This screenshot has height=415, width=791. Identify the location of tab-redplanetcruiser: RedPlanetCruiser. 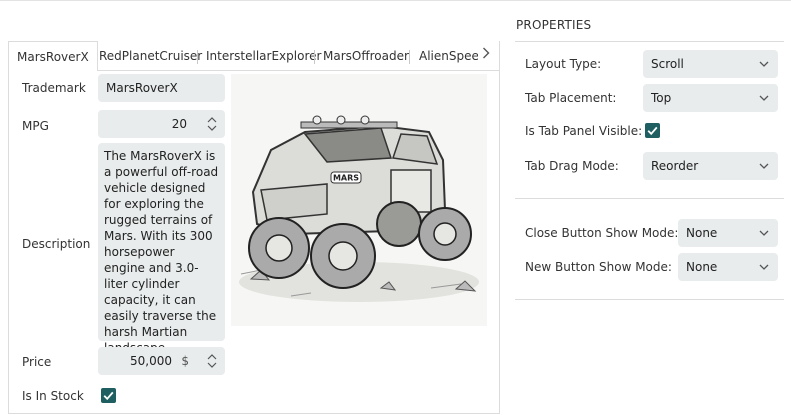
(150, 56).